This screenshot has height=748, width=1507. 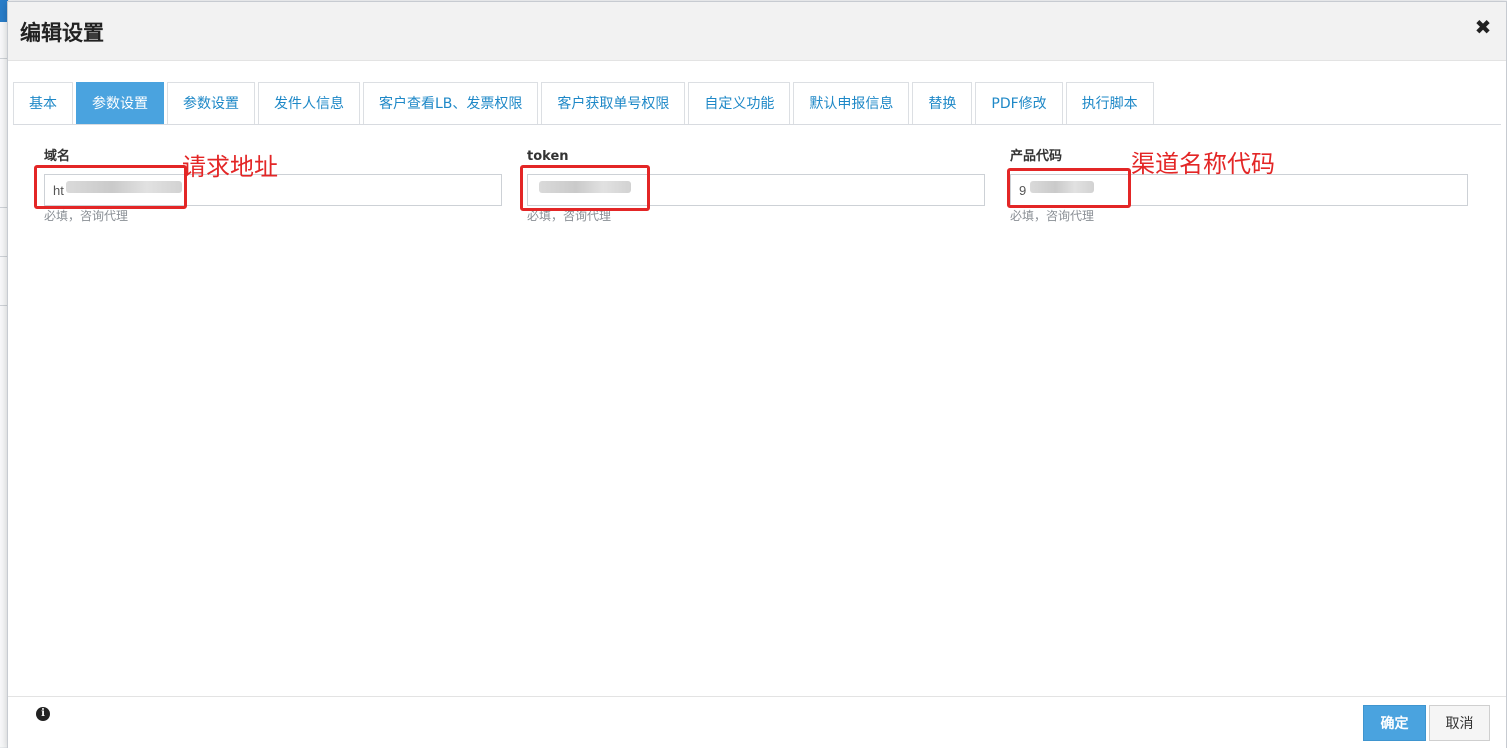 What do you see at coordinates (120, 103) in the screenshot?
I see `tab-parameter-settings: 参数设置` at bounding box center [120, 103].